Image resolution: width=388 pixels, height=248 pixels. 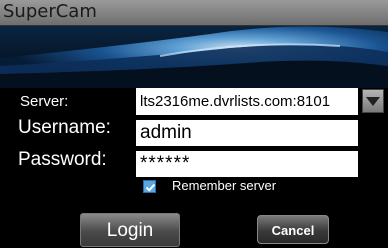 I want to click on remember-server-checkbox, so click(x=149, y=186).